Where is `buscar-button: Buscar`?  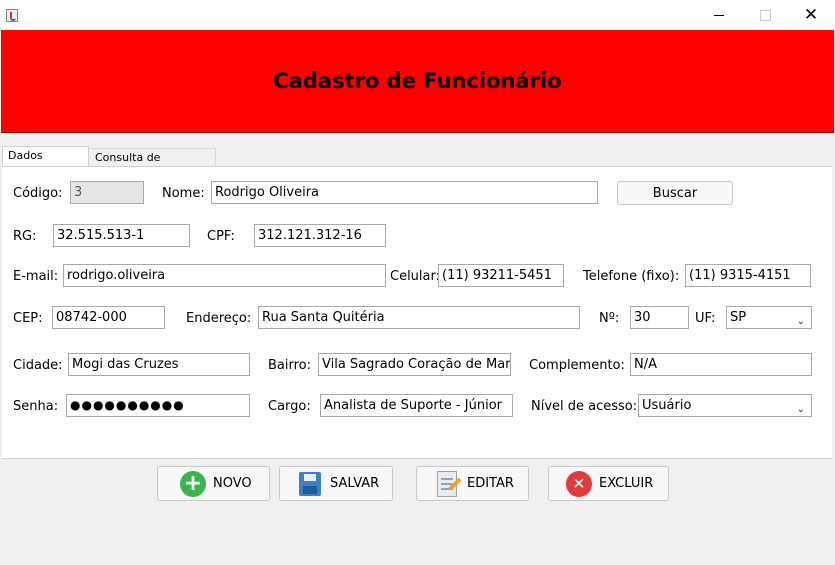 buscar-button: Buscar is located at coordinates (675, 193).